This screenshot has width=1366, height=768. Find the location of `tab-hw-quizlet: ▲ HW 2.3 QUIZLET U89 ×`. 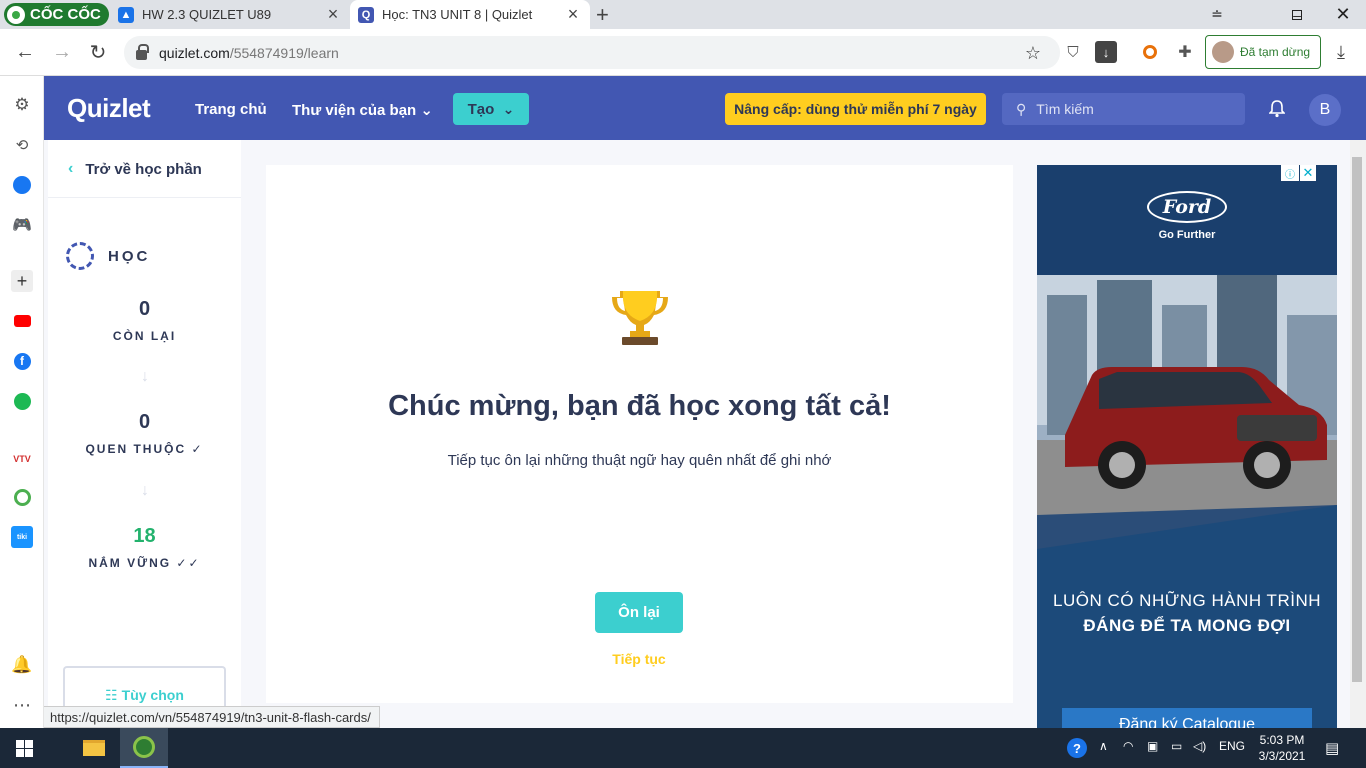

tab-hw-quizlet: ▲ HW 2.3 QUIZLET U89 × is located at coordinates (230, 14).